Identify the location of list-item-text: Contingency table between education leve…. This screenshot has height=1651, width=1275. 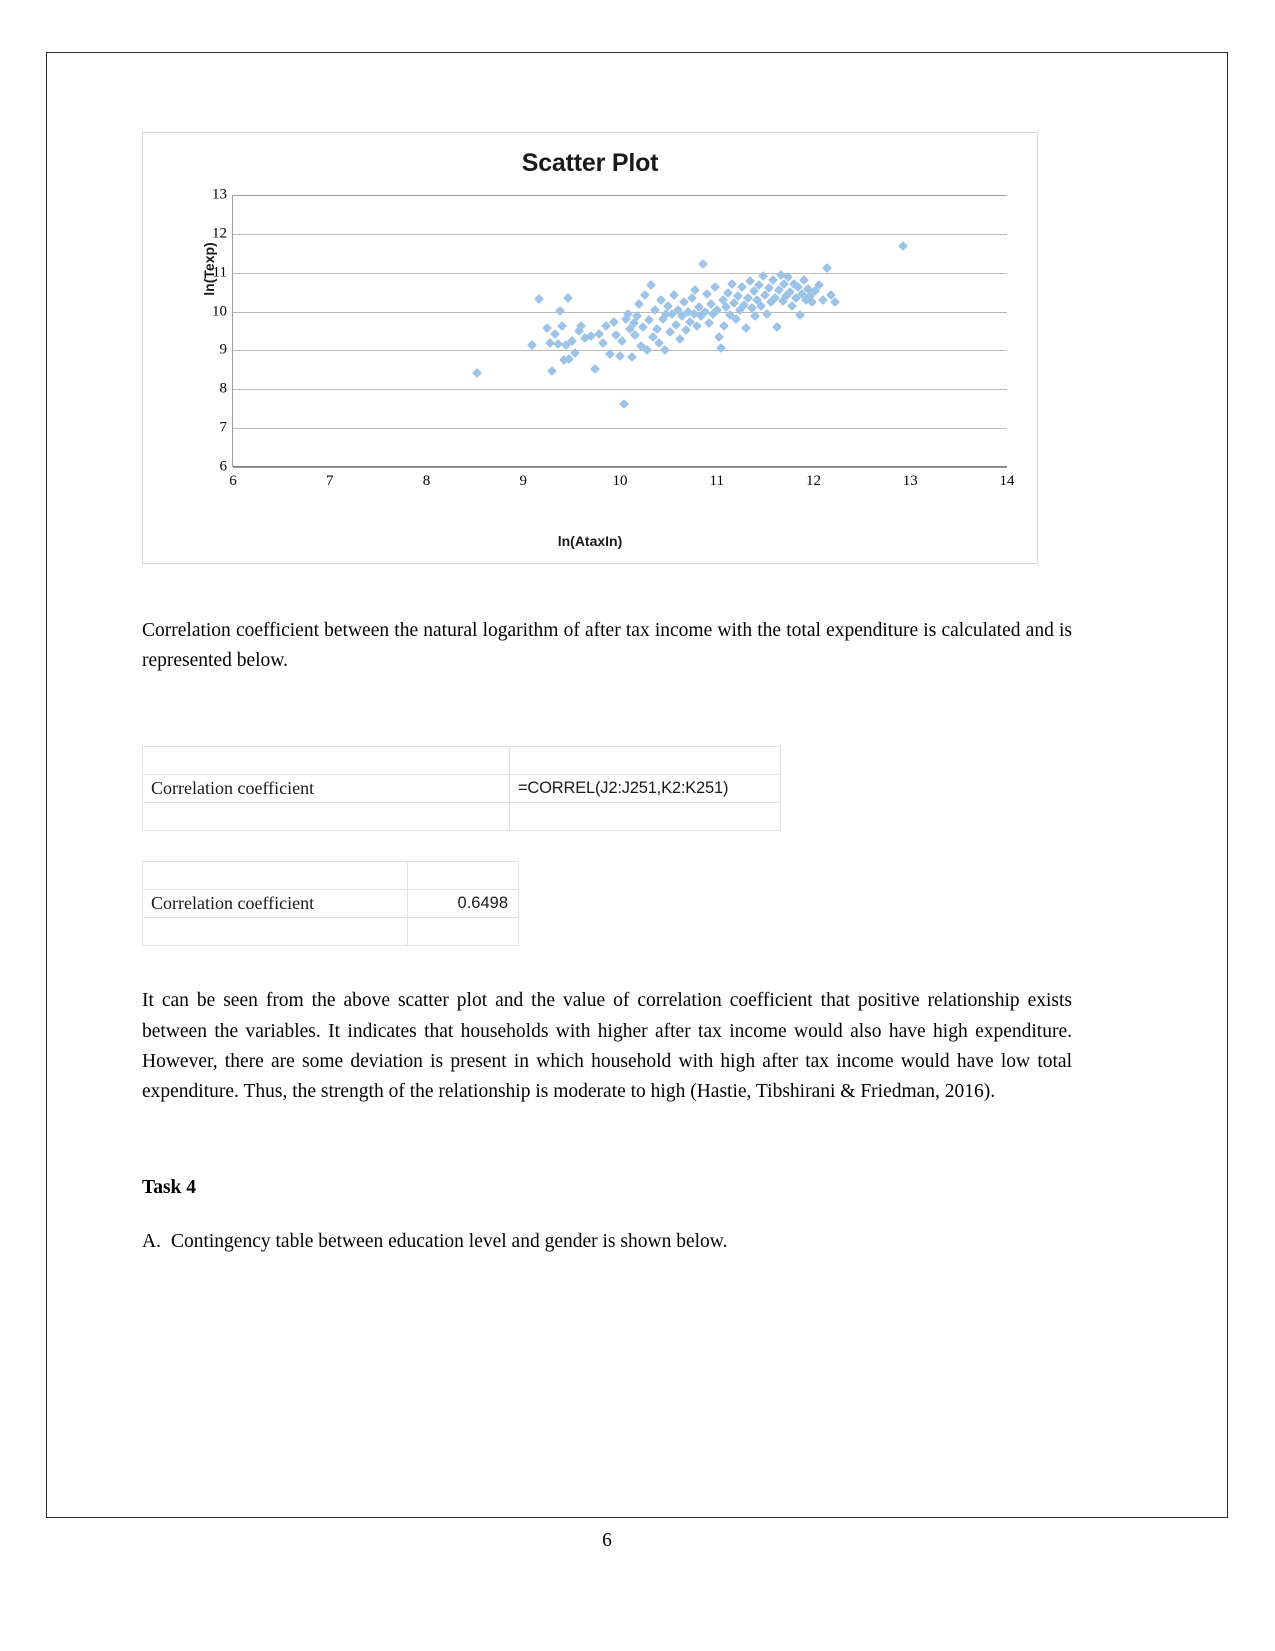
(449, 1242).